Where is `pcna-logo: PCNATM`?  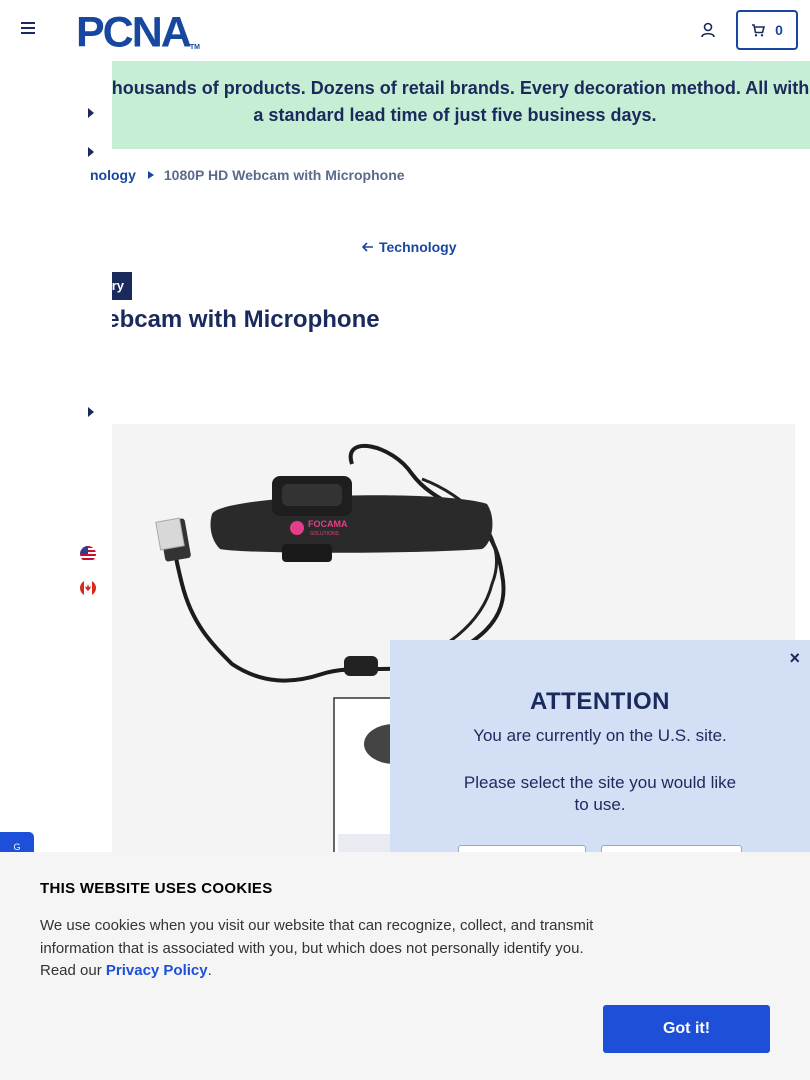
pcna-logo: PCNATM is located at coordinates (138, 32).